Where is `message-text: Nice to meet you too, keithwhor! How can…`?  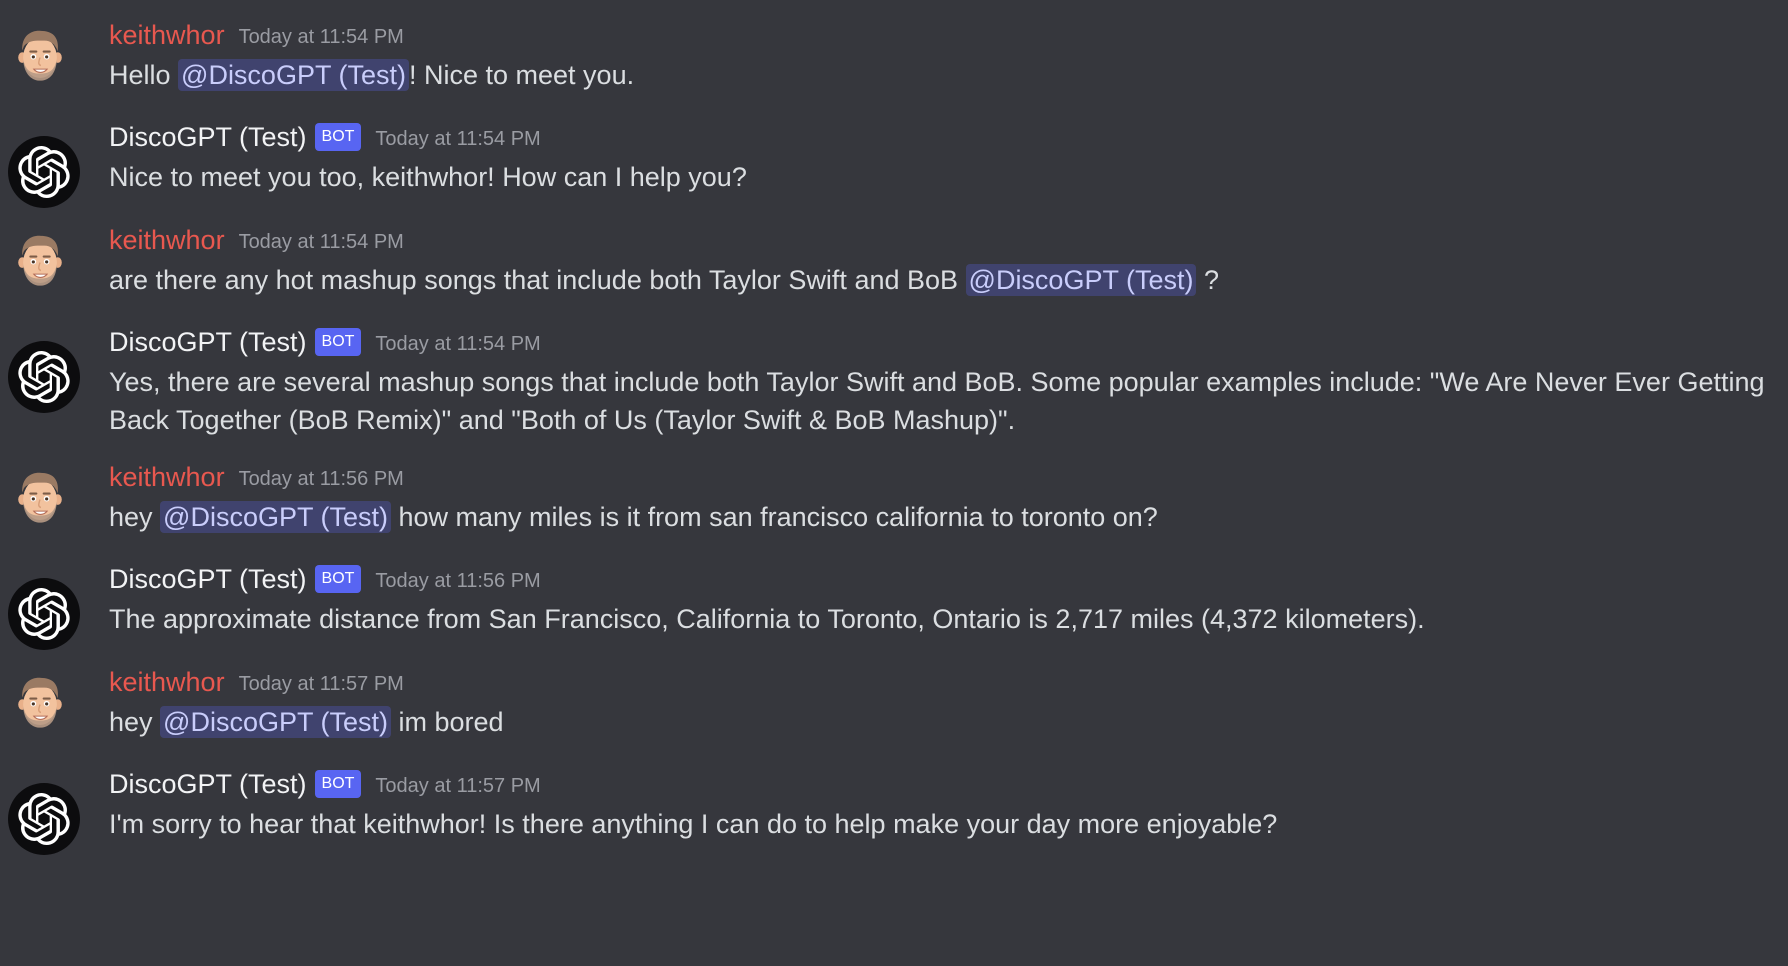 message-text: Nice to meet you too, keithwhor! How can… is located at coordinates (428, 177).